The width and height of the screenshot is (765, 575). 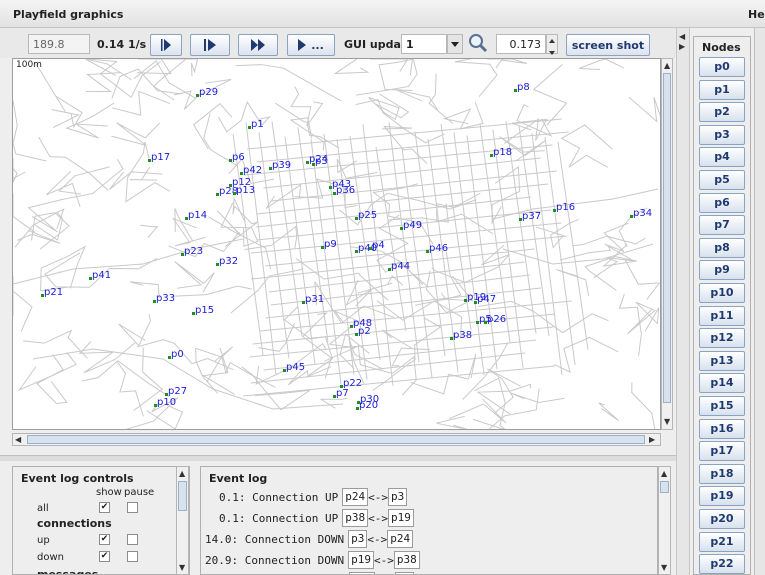 What do you see at coordinates (252, 170) in the screenshot?
I see `node-label: p42` at bounding box center [252, 170].